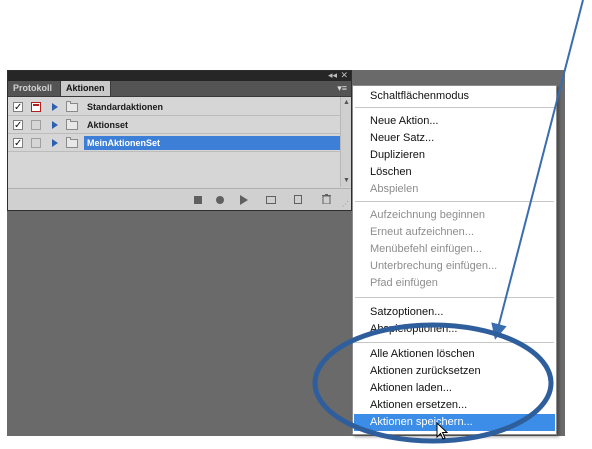 Image resolution: width=592 pixels, height=449 pixels. I want to click on tab-protokoll: Protokoll, so click(33, 88).